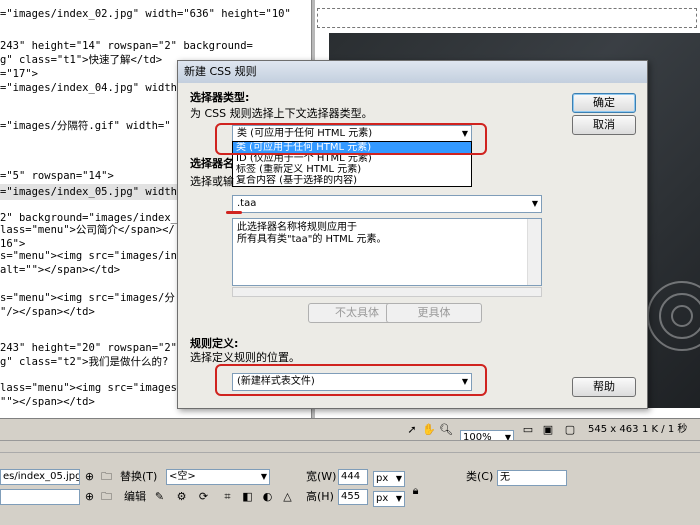 The image size is (700, 525). I want to click on monitor-icon: ▣, so click(548, 430).